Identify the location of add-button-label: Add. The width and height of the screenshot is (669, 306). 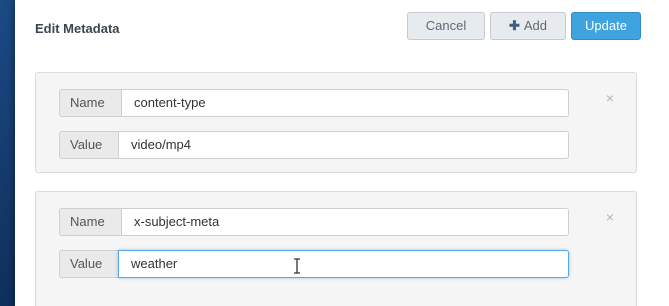
(535, 25).